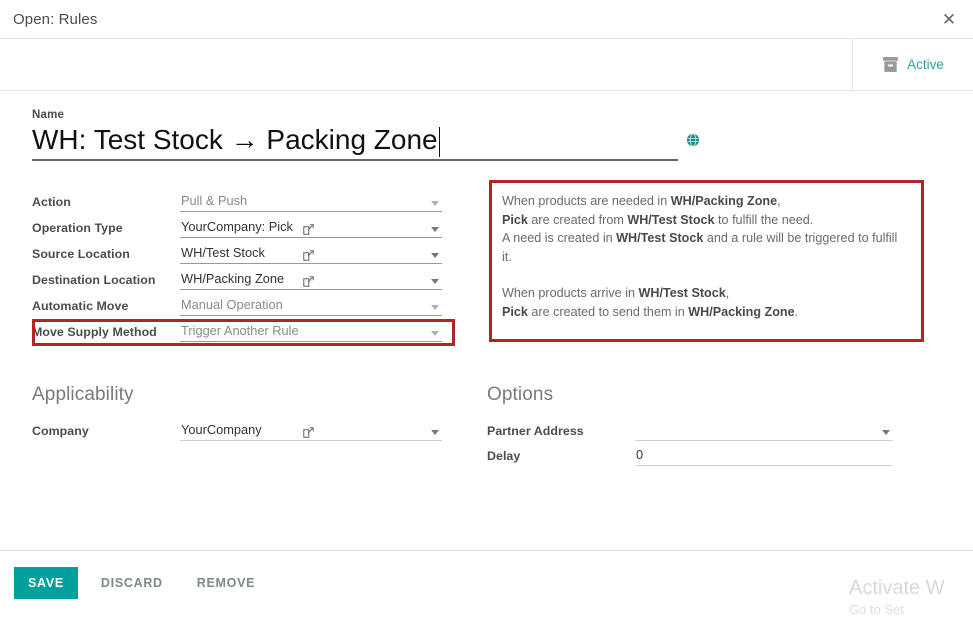 The image size is (973, 618). I want to click on field-row-operation-type: Operation Type YourCompany: Pick, so click(257, 225).